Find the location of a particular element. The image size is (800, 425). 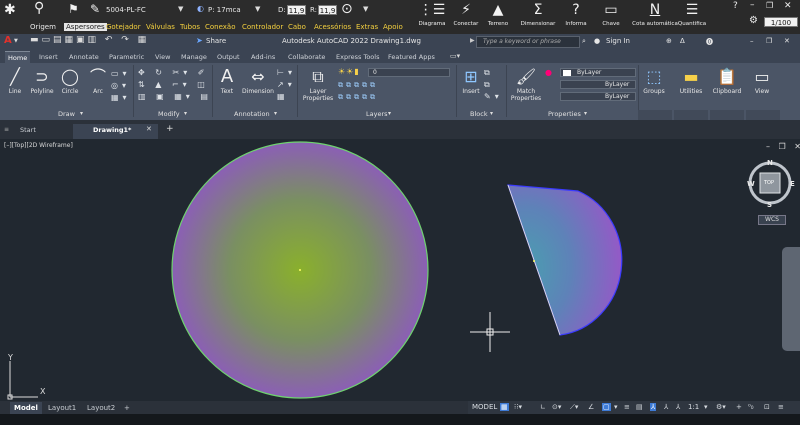

plugin-tab-extras: Extras is located at coordinates (367, 27).